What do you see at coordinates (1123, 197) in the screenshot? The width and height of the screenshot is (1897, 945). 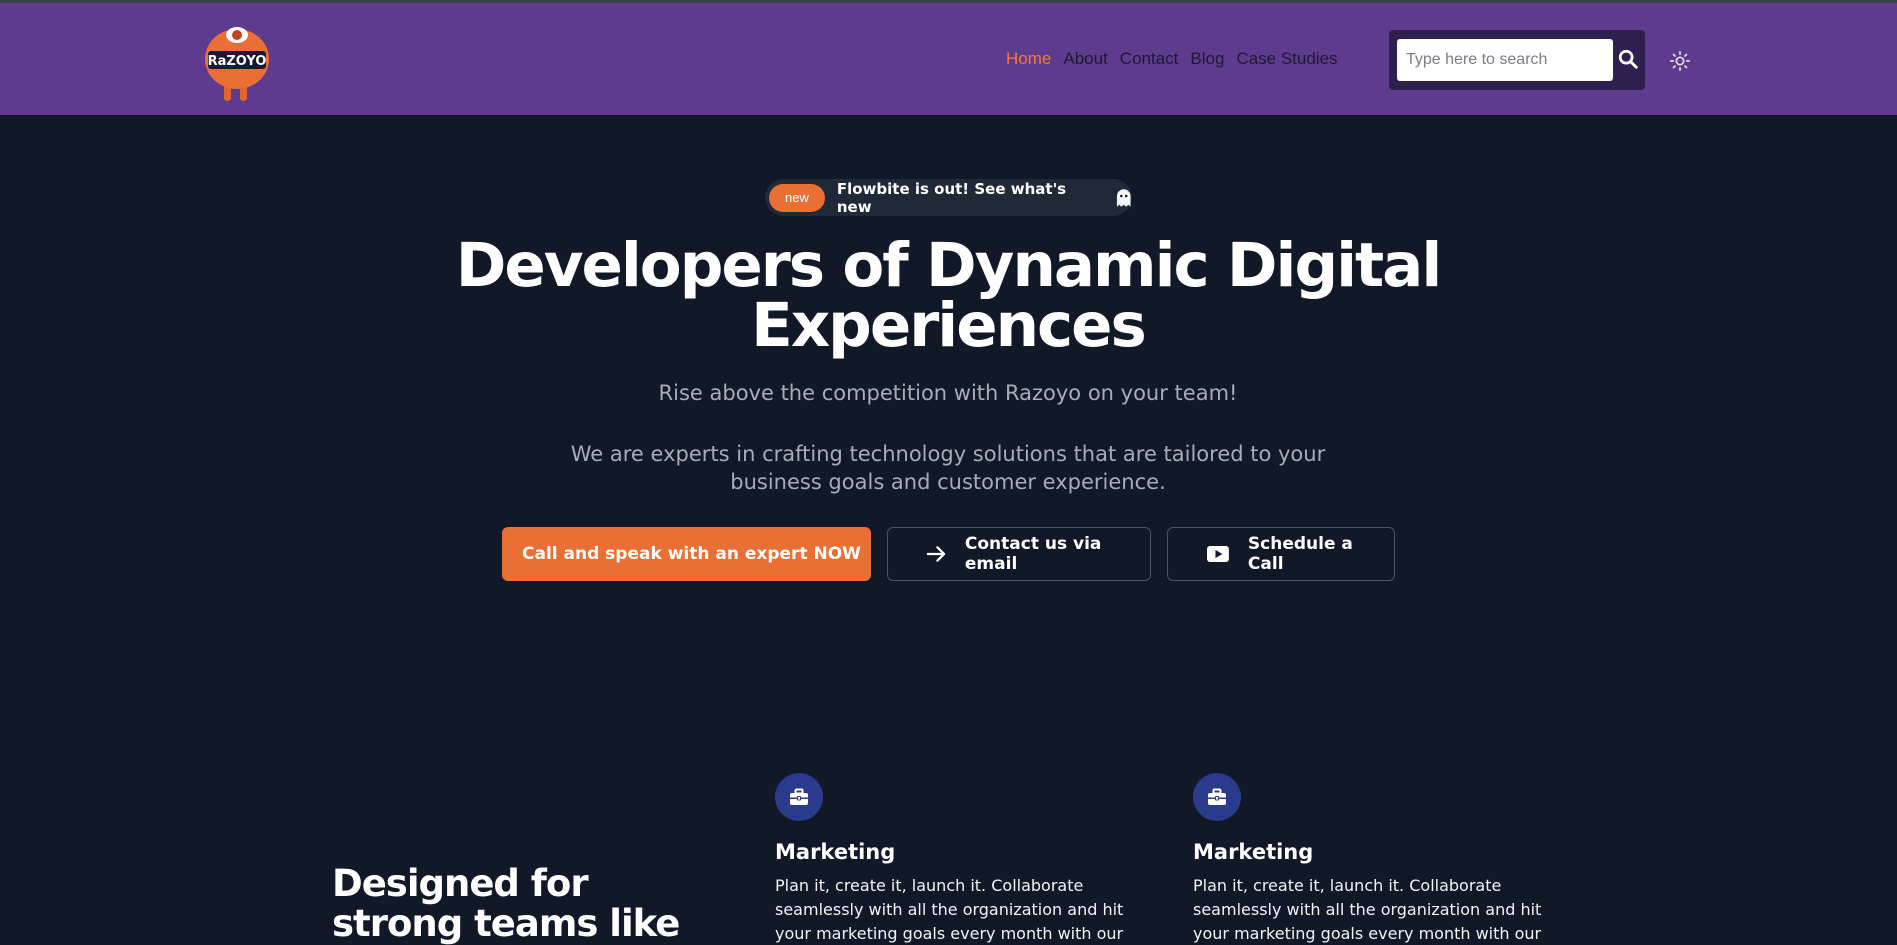 I see `ghost-icon` at bounding box center [1123, 197].